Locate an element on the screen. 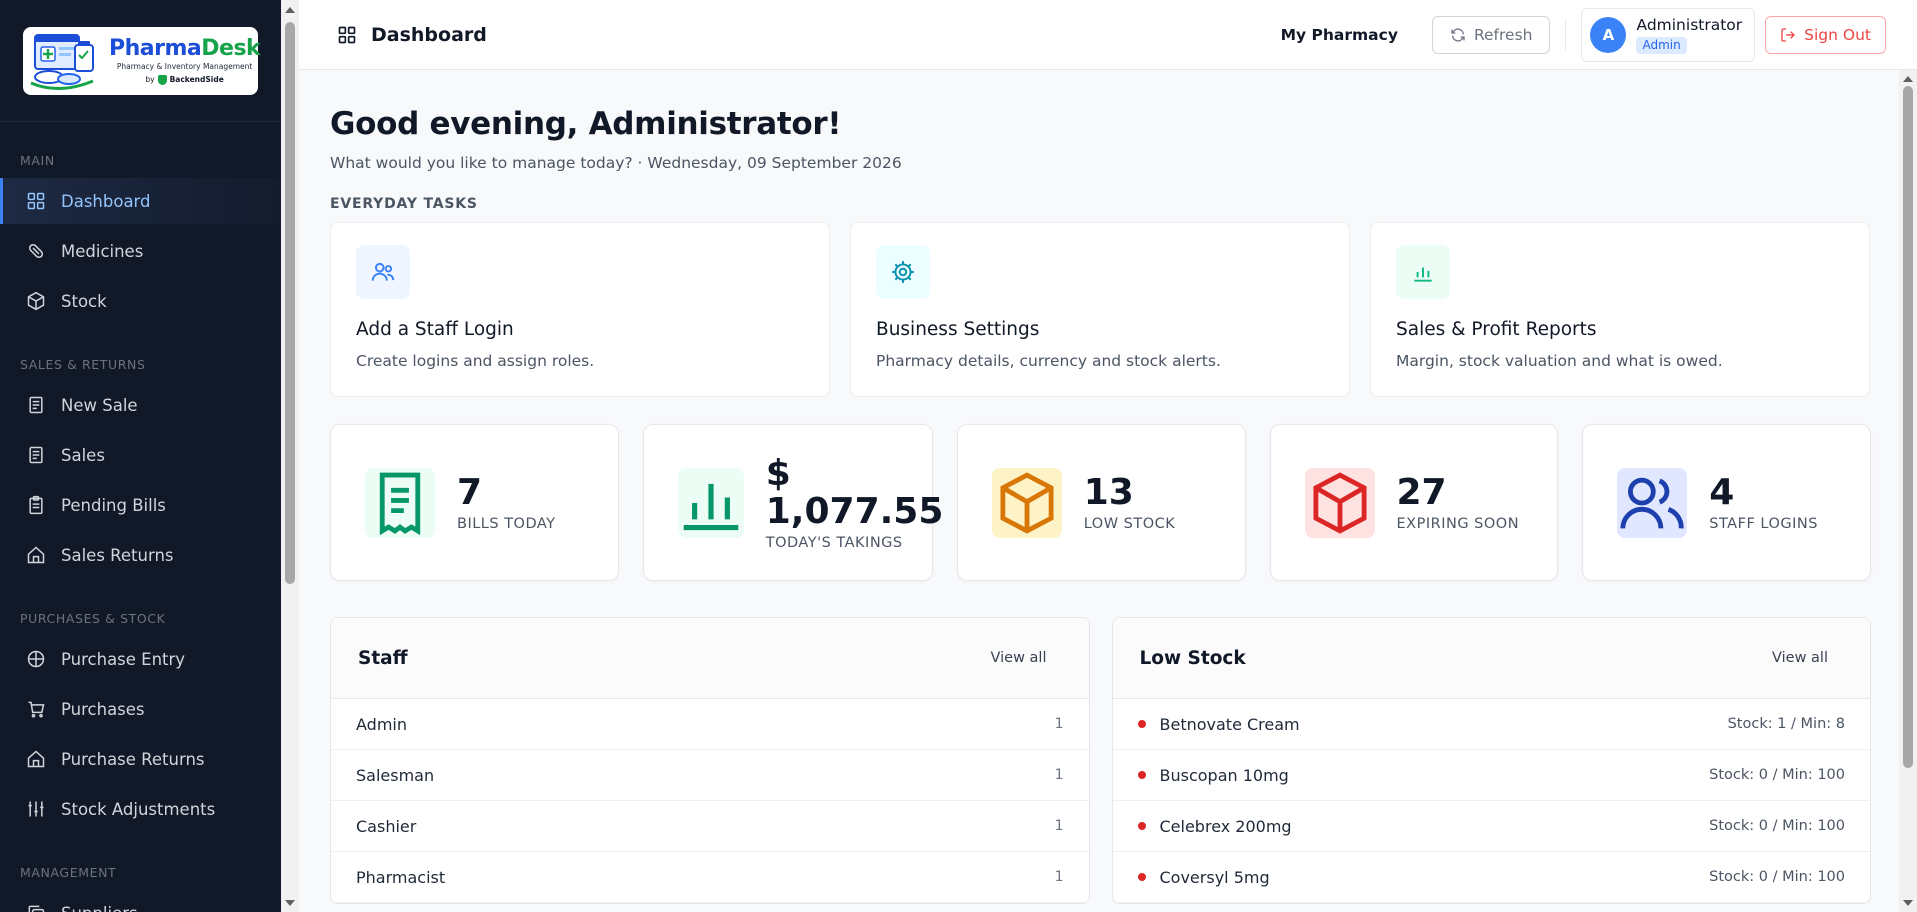  stat-card-expiring-soon: 27 EXPIRING SOON is located at coordinates (1414, 502).